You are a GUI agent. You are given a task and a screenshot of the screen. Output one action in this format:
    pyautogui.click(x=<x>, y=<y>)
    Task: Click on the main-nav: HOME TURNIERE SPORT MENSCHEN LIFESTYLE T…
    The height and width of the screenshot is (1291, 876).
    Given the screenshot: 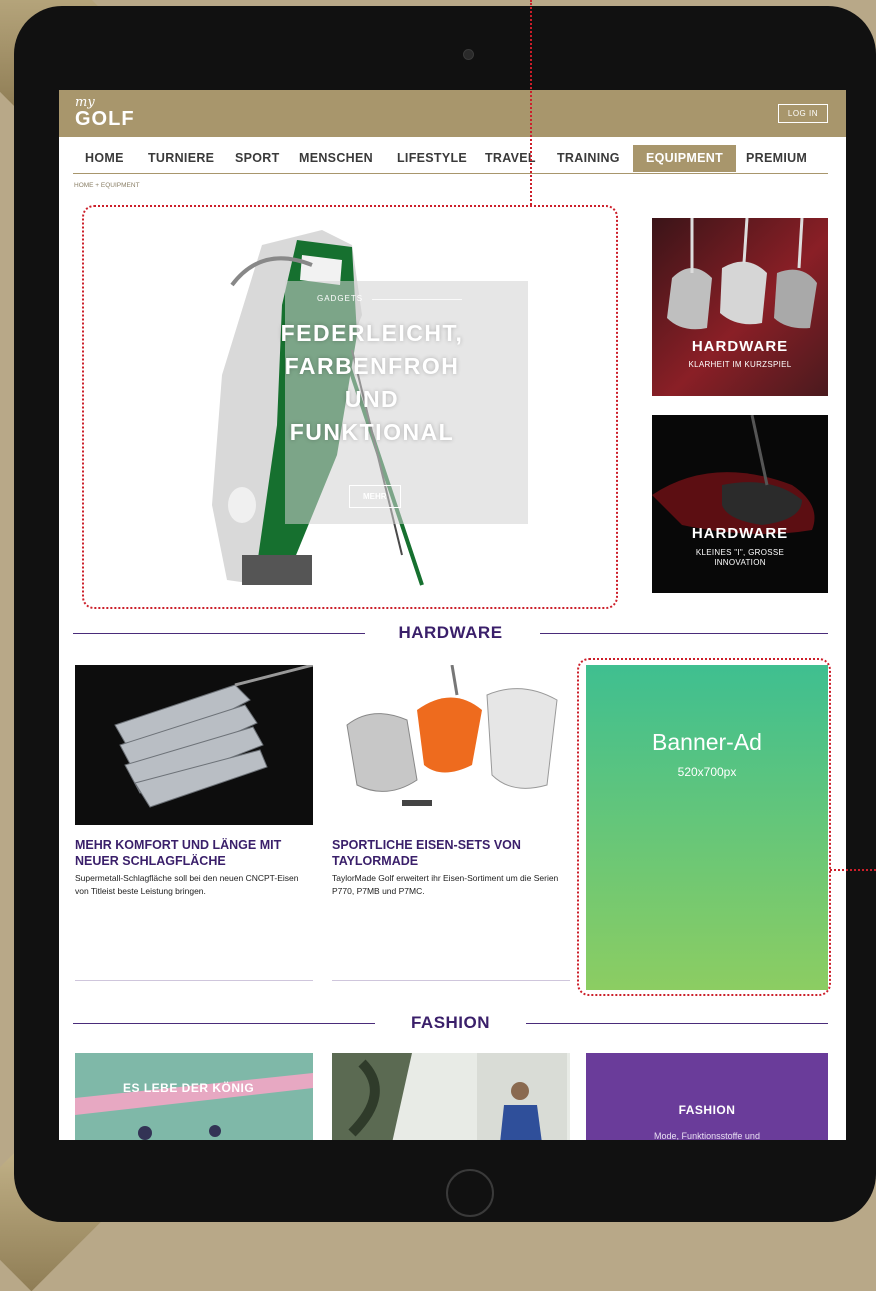 What is the action you would take?
    pyautogui.click(x=452, y=155)
    